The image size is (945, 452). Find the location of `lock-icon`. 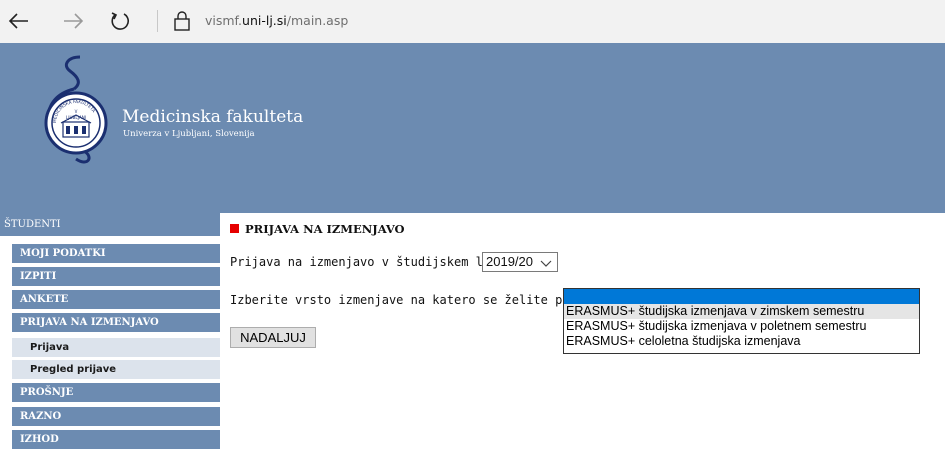

lock-icon is located at coordinates (182, 21).